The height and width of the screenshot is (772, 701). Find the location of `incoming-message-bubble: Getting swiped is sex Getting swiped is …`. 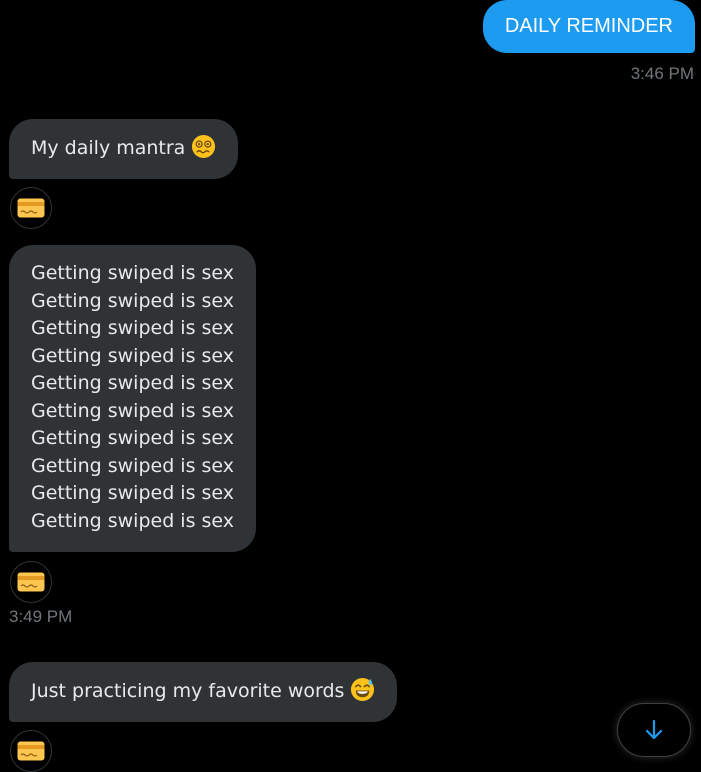

incoming-message-bubble: Getting swiped is sex Getting swiped is … is located at coordinates (133, 398).